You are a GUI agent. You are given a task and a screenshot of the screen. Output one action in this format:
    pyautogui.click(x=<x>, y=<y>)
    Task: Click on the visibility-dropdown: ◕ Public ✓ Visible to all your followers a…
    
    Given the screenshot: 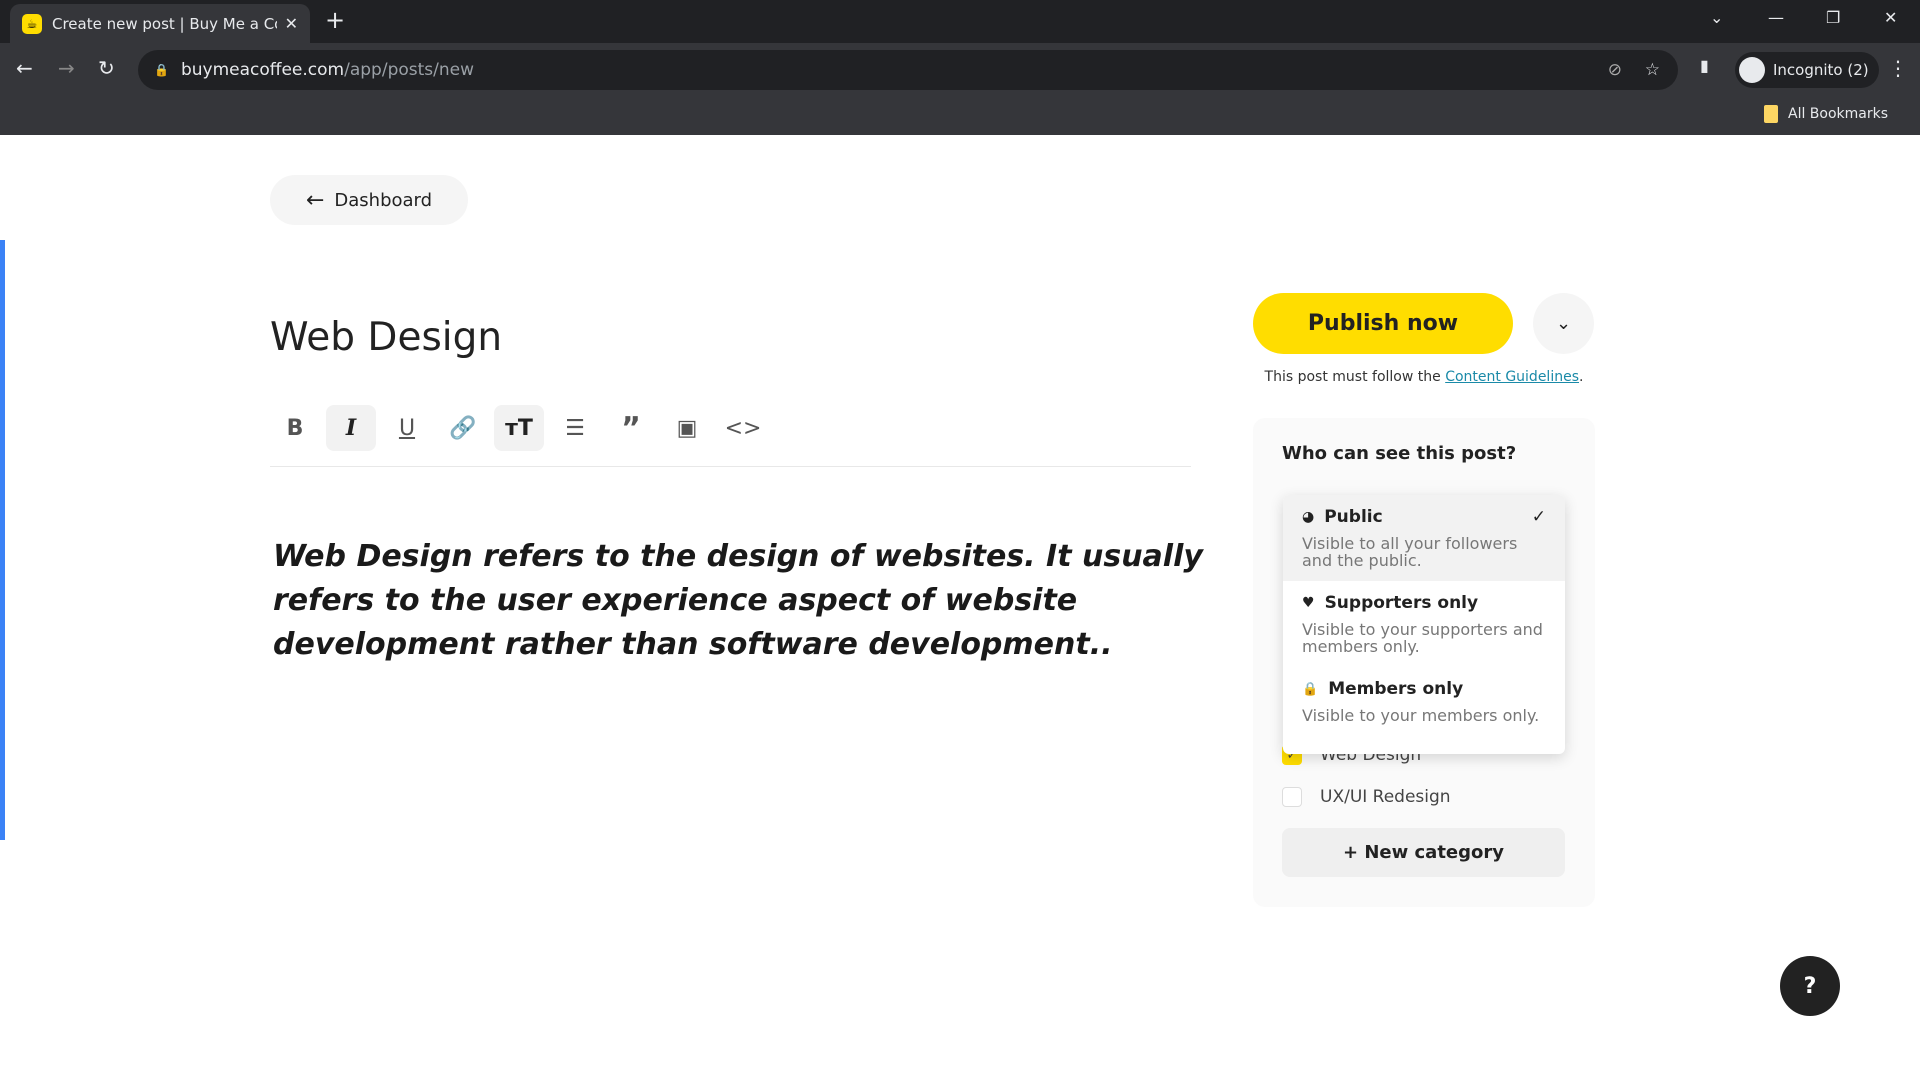 What is the action you would take?
    pyautogui.click(x=1424, y=624)
    